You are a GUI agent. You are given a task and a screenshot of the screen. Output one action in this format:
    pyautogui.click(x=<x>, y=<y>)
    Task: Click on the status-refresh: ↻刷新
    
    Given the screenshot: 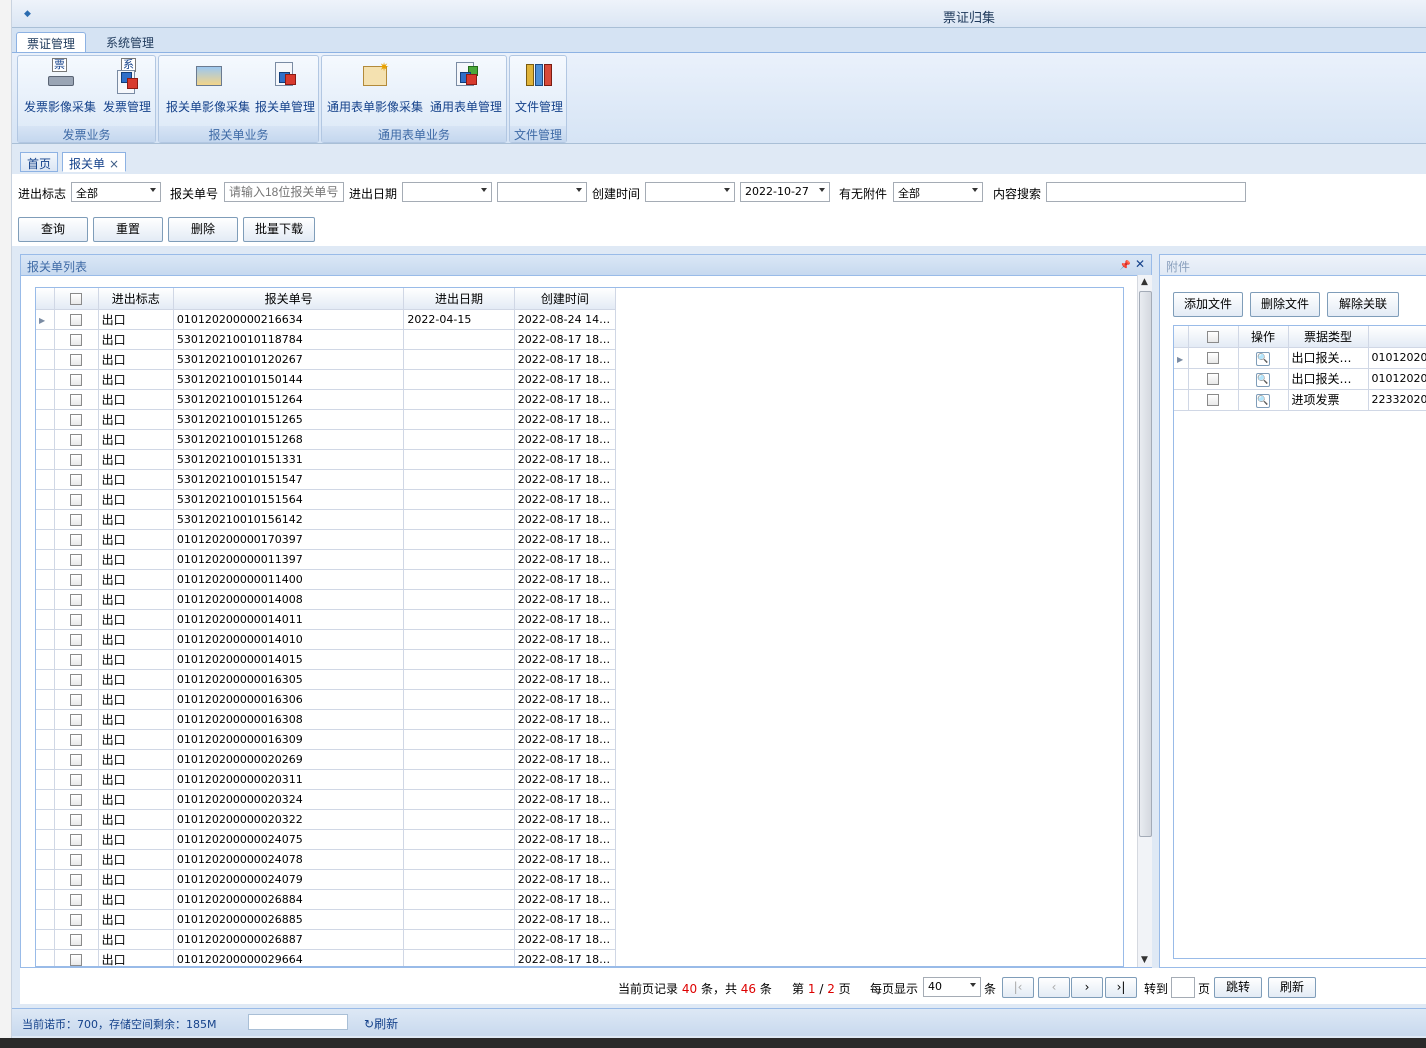 What is the action you would take?
    pyautogui.click(x=381, y=1023)
    